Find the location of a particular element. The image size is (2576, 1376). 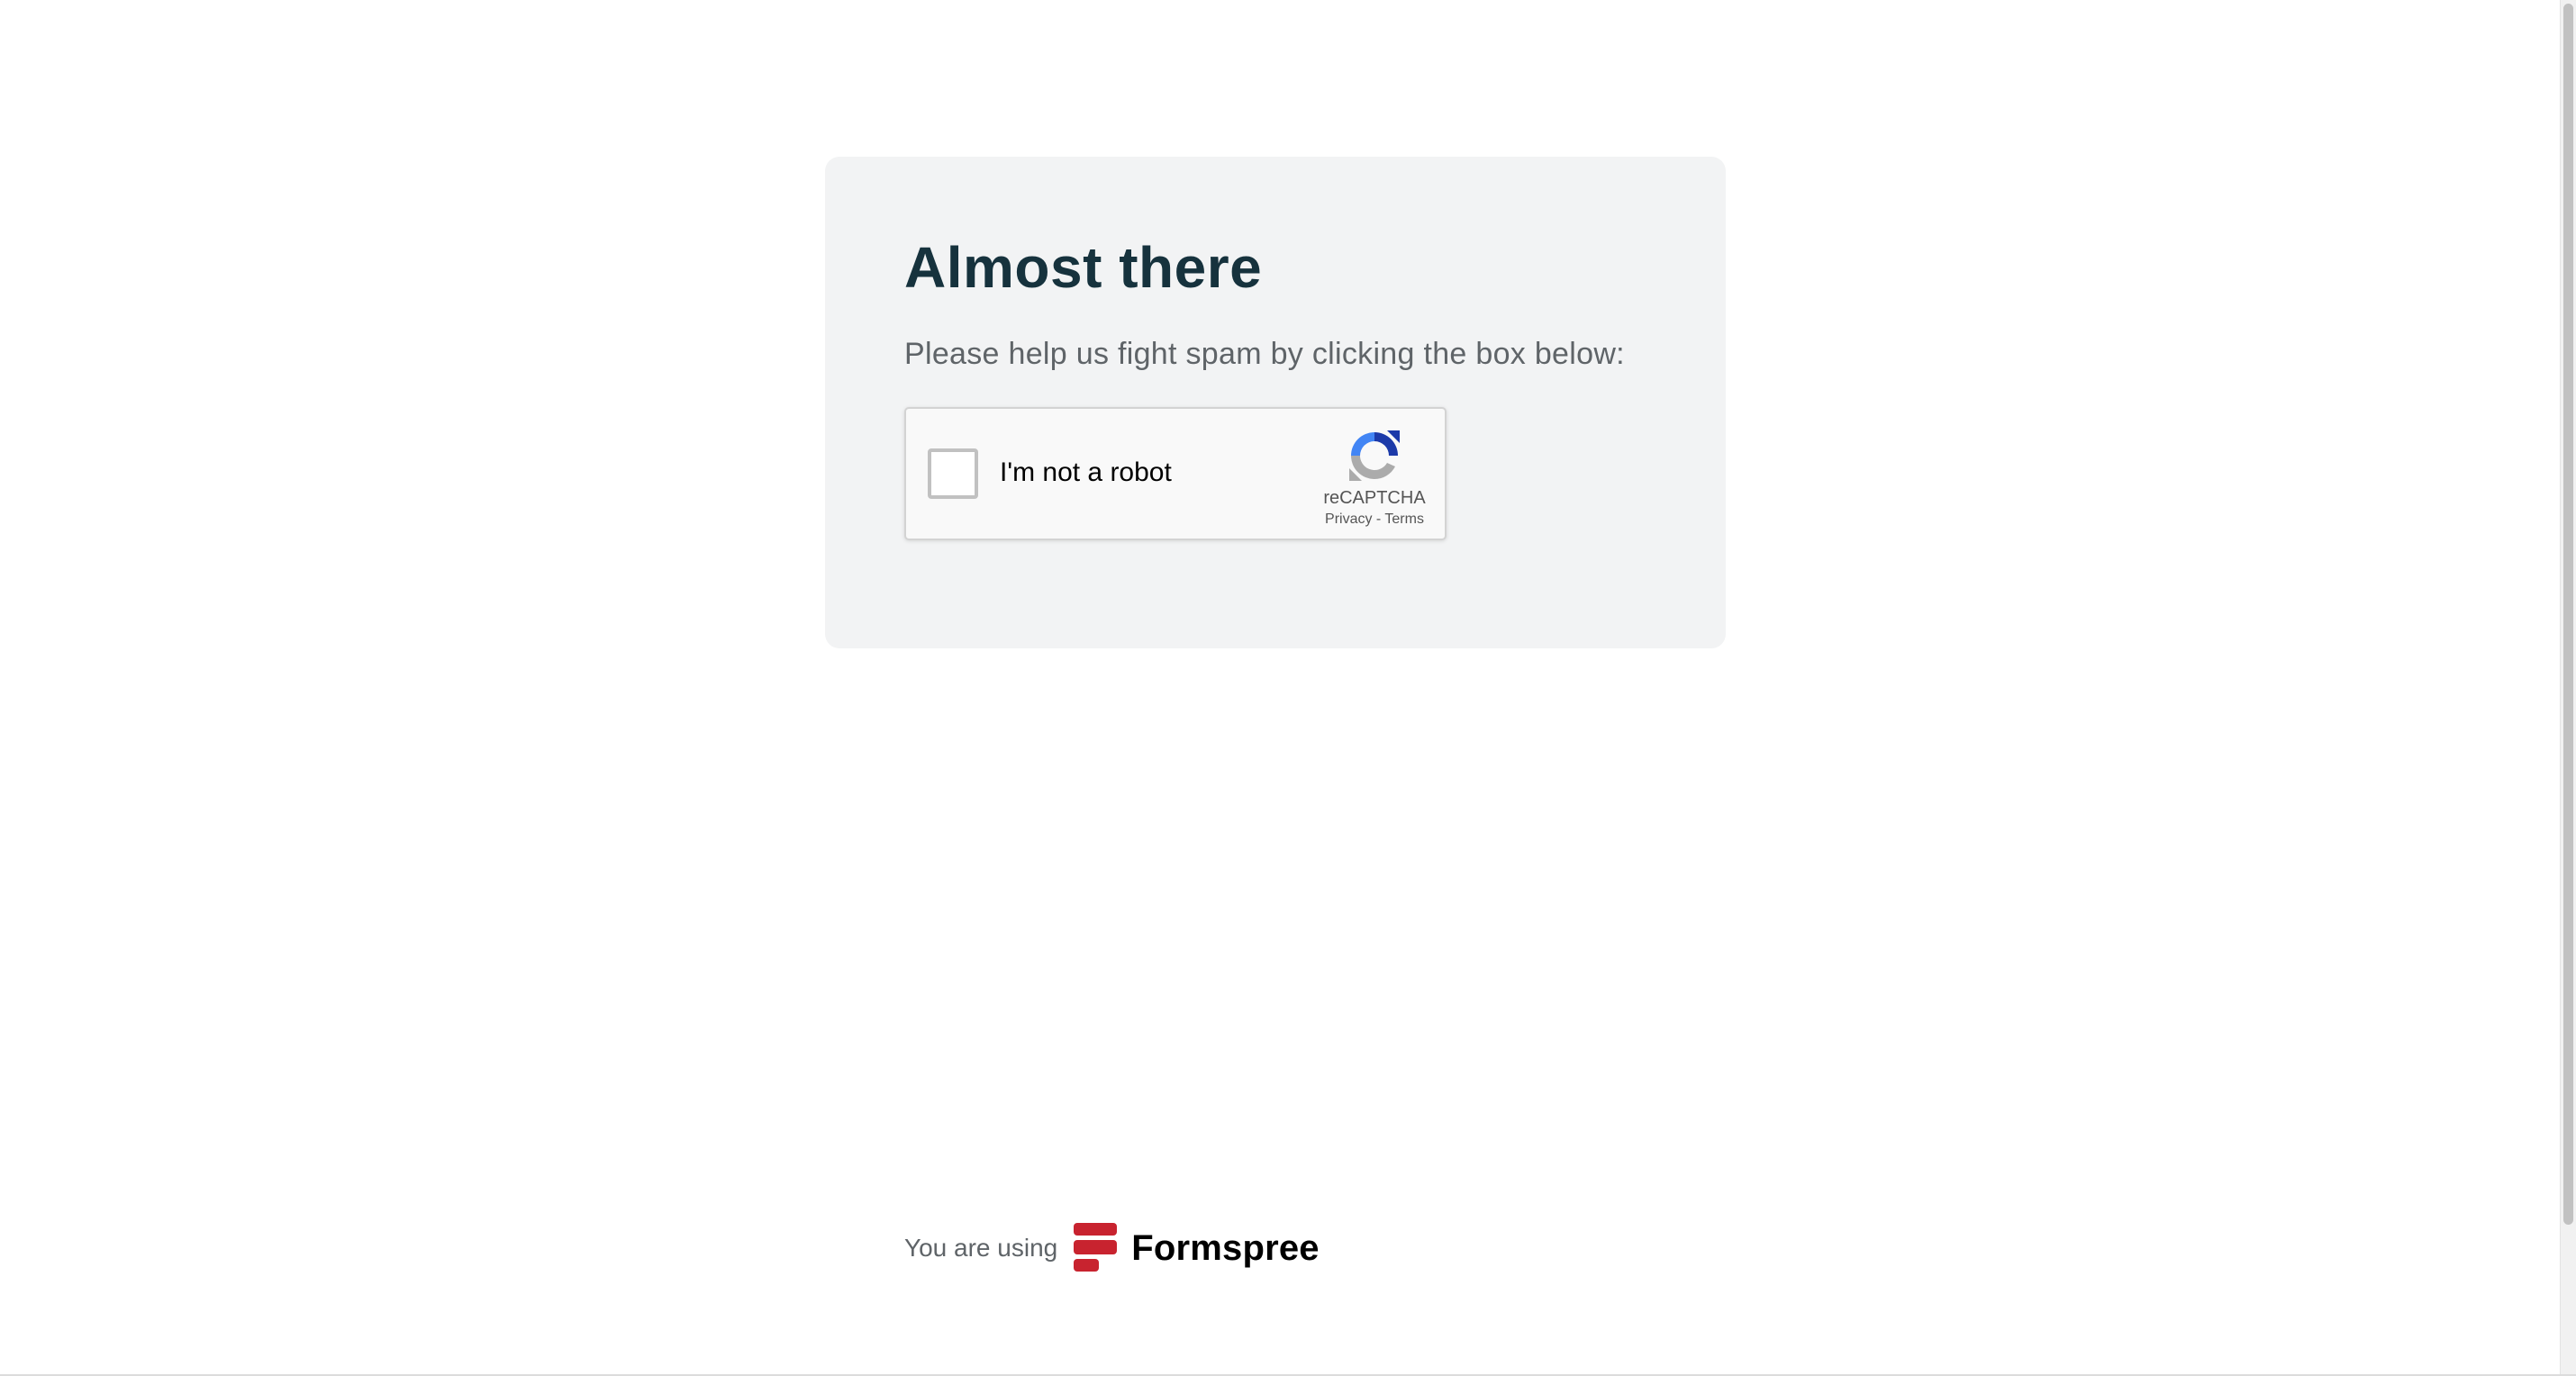

footer: You are using Formspree is located at coordinates (1112, 1248).